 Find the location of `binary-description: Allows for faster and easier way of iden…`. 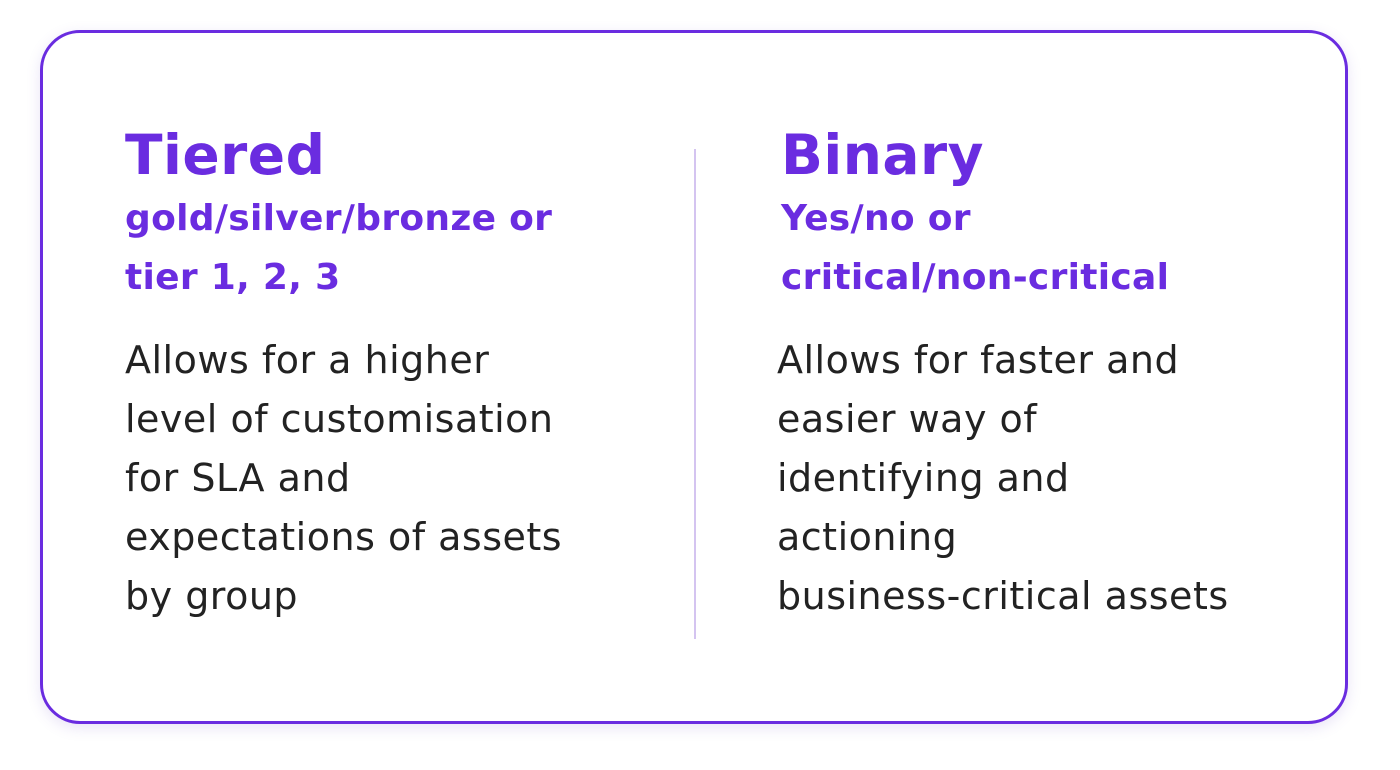

binary-description: Allows for faster and easier way of iden… is located at coordinates (1003, 478).